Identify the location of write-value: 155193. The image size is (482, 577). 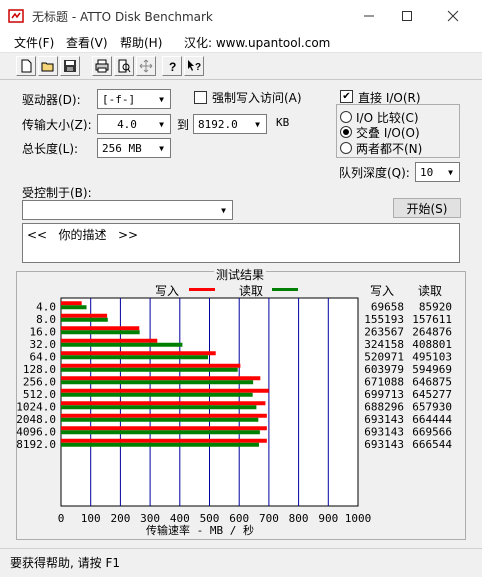
(384, 319).